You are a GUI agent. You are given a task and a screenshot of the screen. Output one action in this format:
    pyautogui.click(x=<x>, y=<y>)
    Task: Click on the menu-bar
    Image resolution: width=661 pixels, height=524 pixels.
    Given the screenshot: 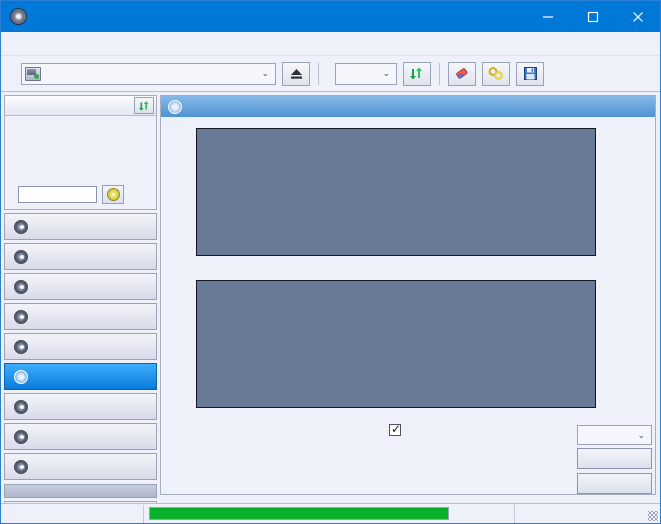 What is the action you would take?
    pyautogui.click(x=330, y=44)
    